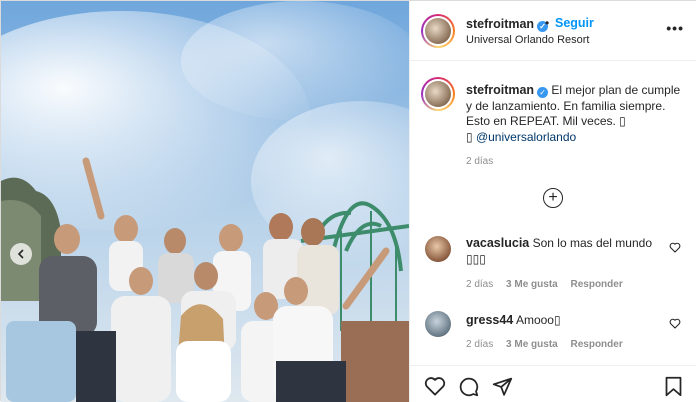  I want to click on author-avatar, so click(438, 31).